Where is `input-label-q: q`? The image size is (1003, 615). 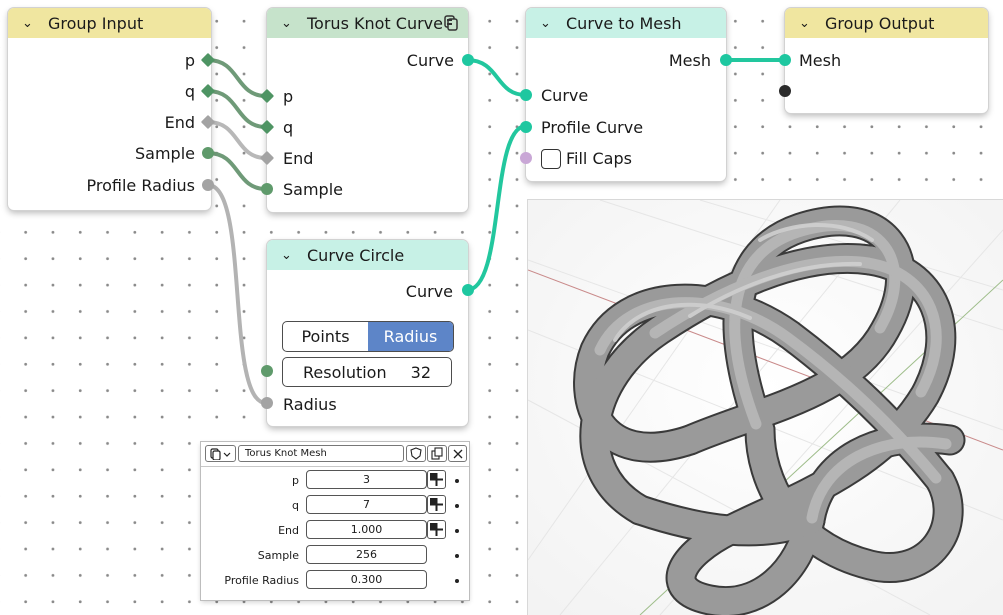 input-label-q: q is located at coordinates (288, 127).